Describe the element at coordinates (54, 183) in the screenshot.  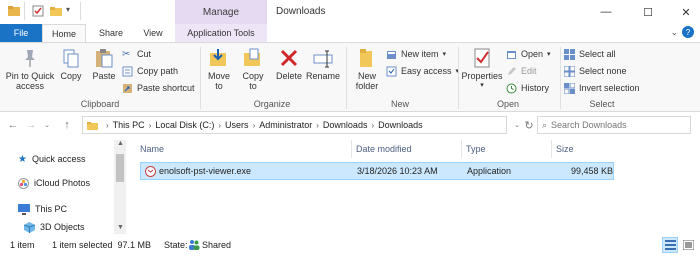
I see `nav-item-icloud-photos: iCloud Photos` at that location.